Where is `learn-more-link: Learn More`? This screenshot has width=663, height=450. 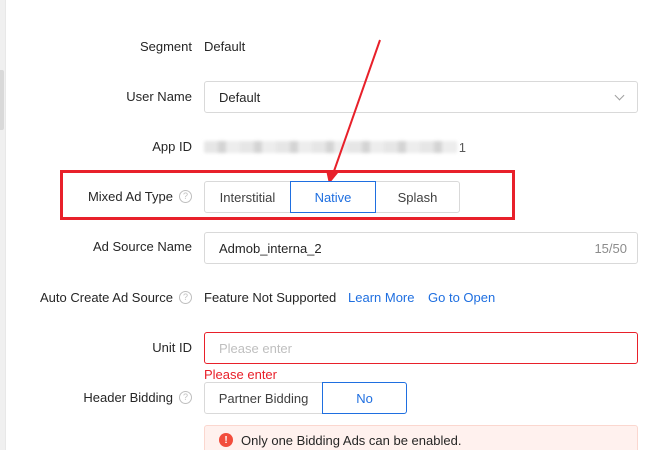
learn-more-link: Learn More is located at coordinates (381, 297).